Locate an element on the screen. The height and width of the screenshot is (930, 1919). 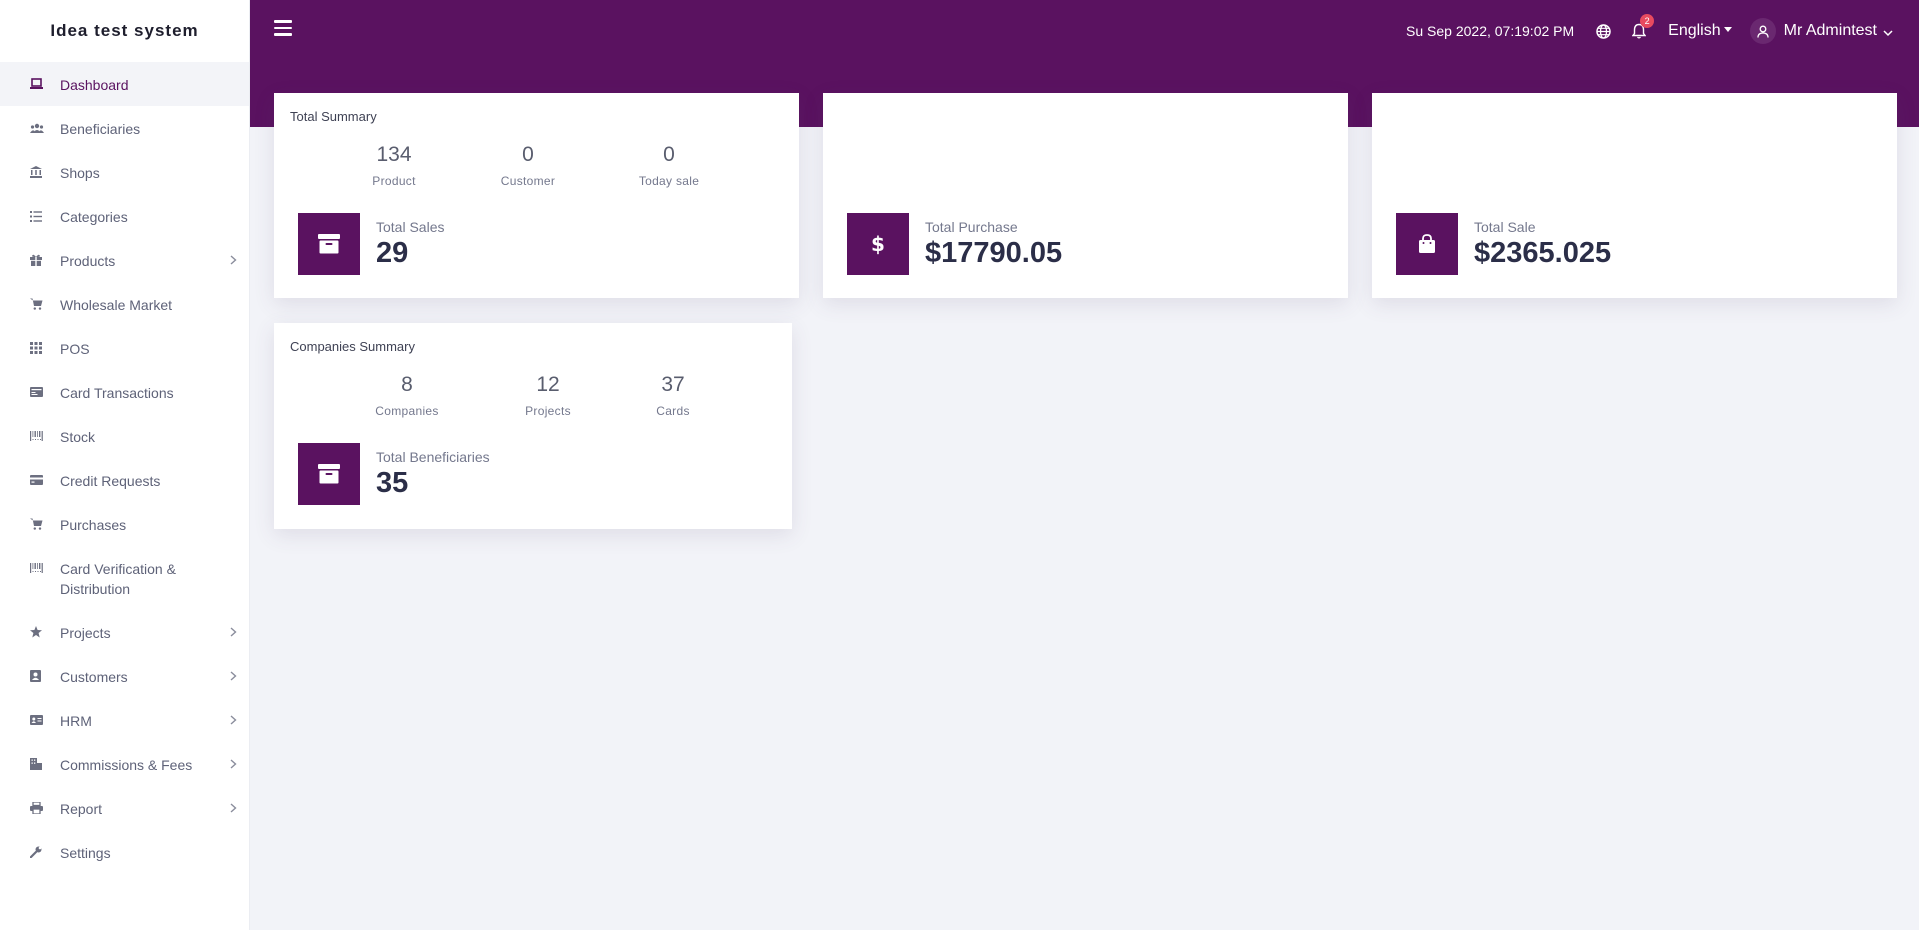
user-name: Mr Admintest is located at coordinates (1830, 30).